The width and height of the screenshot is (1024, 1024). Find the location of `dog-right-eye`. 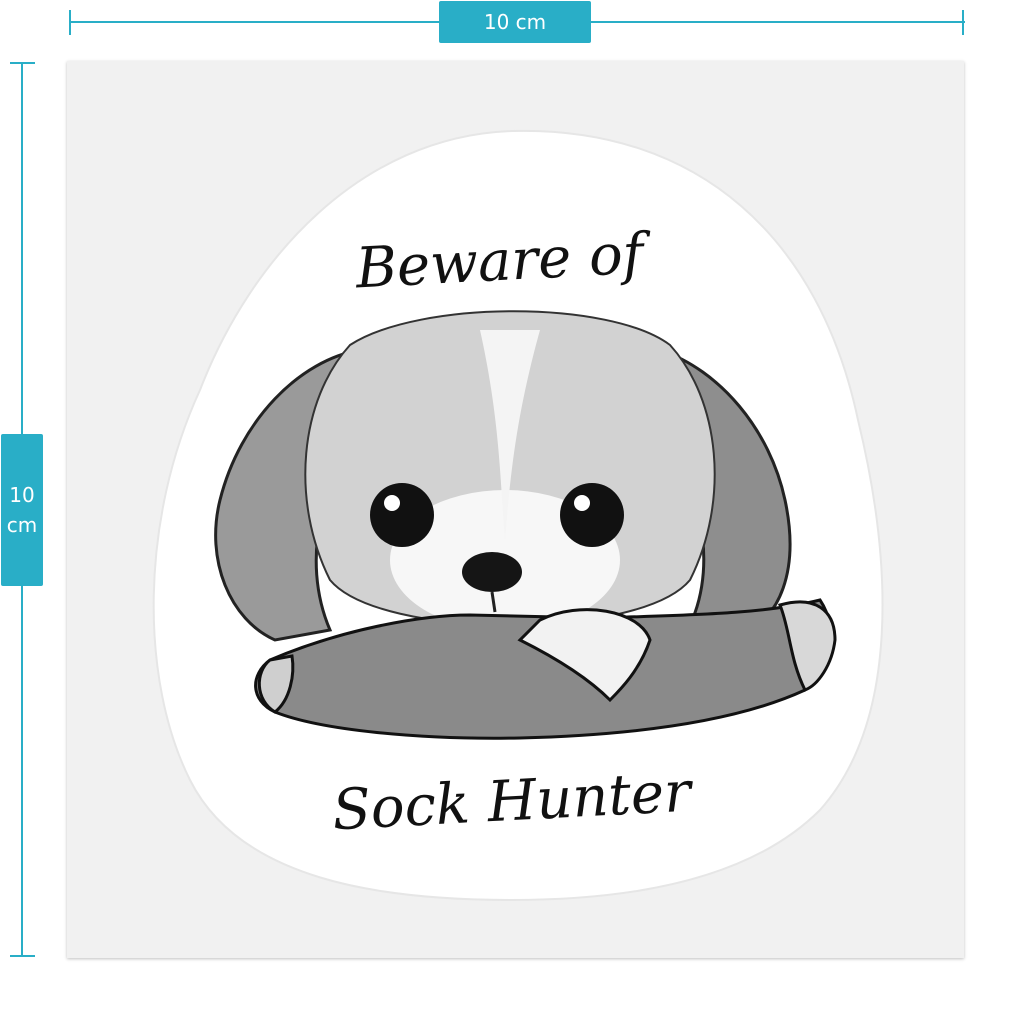

dog-right-eye is located at coordinates (592, 515).